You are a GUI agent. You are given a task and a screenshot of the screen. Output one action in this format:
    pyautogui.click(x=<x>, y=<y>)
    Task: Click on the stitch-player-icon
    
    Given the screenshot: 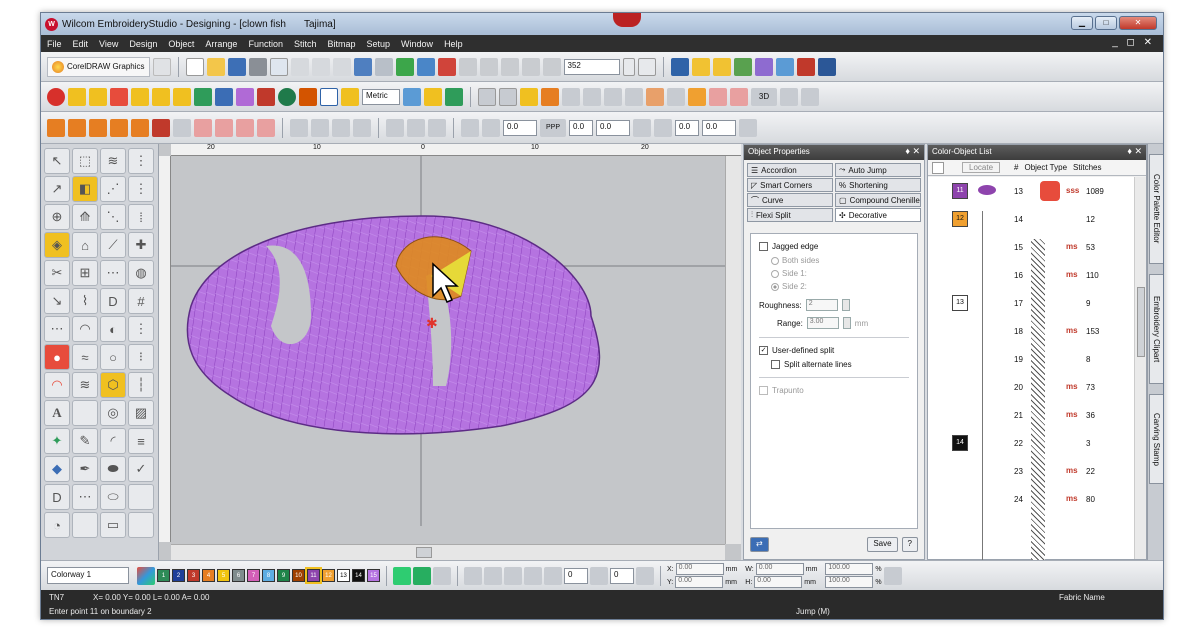 What is the action you would take?
    pyautogui.click(x=404, y=66)
    